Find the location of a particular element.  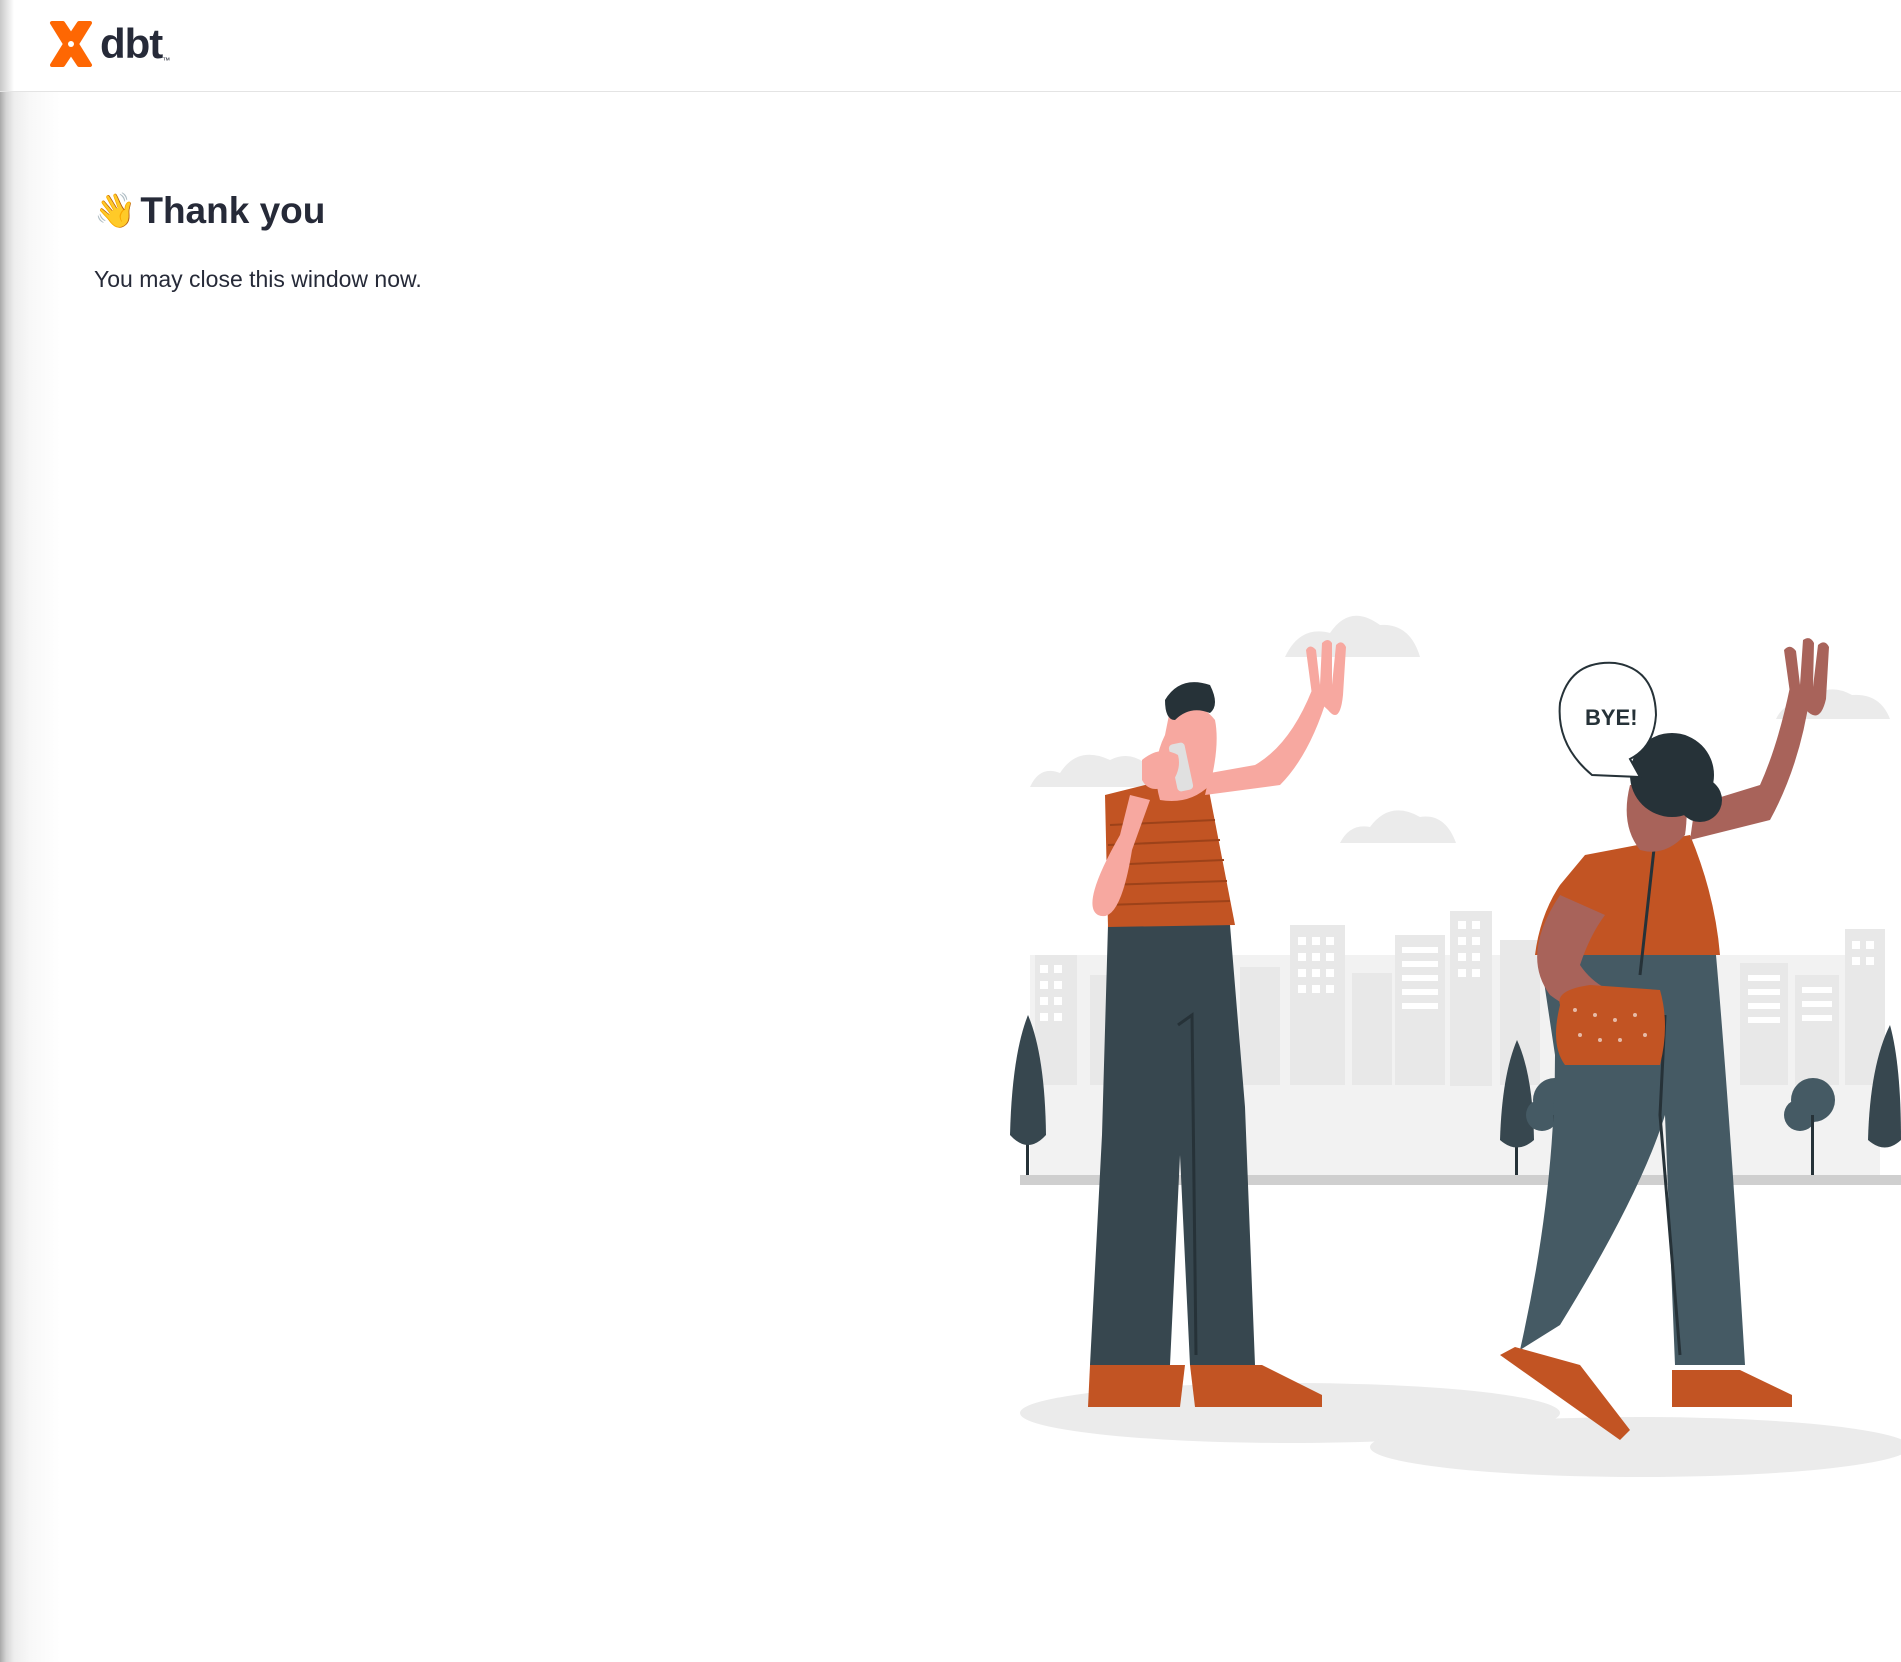

waving-hand-icon: 👋 is located at coordinates (115, 211).